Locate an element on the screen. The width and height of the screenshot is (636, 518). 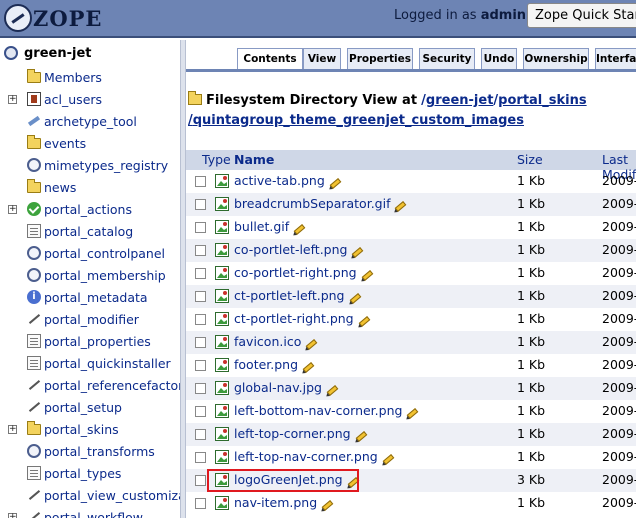
file-name-link: footer.png is located at coordinates (274, 365).